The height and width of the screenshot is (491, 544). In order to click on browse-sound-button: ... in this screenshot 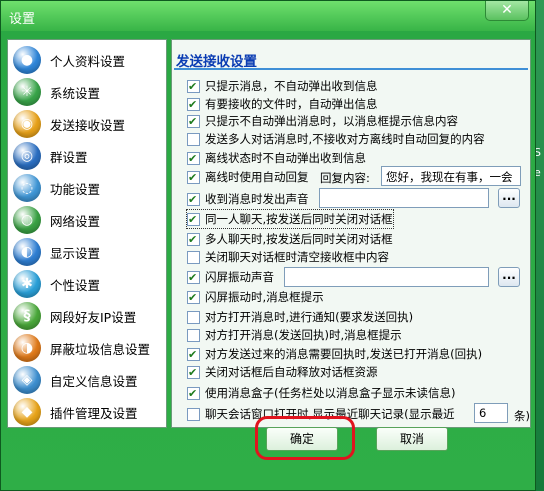, I will do `click(509, 198)`.